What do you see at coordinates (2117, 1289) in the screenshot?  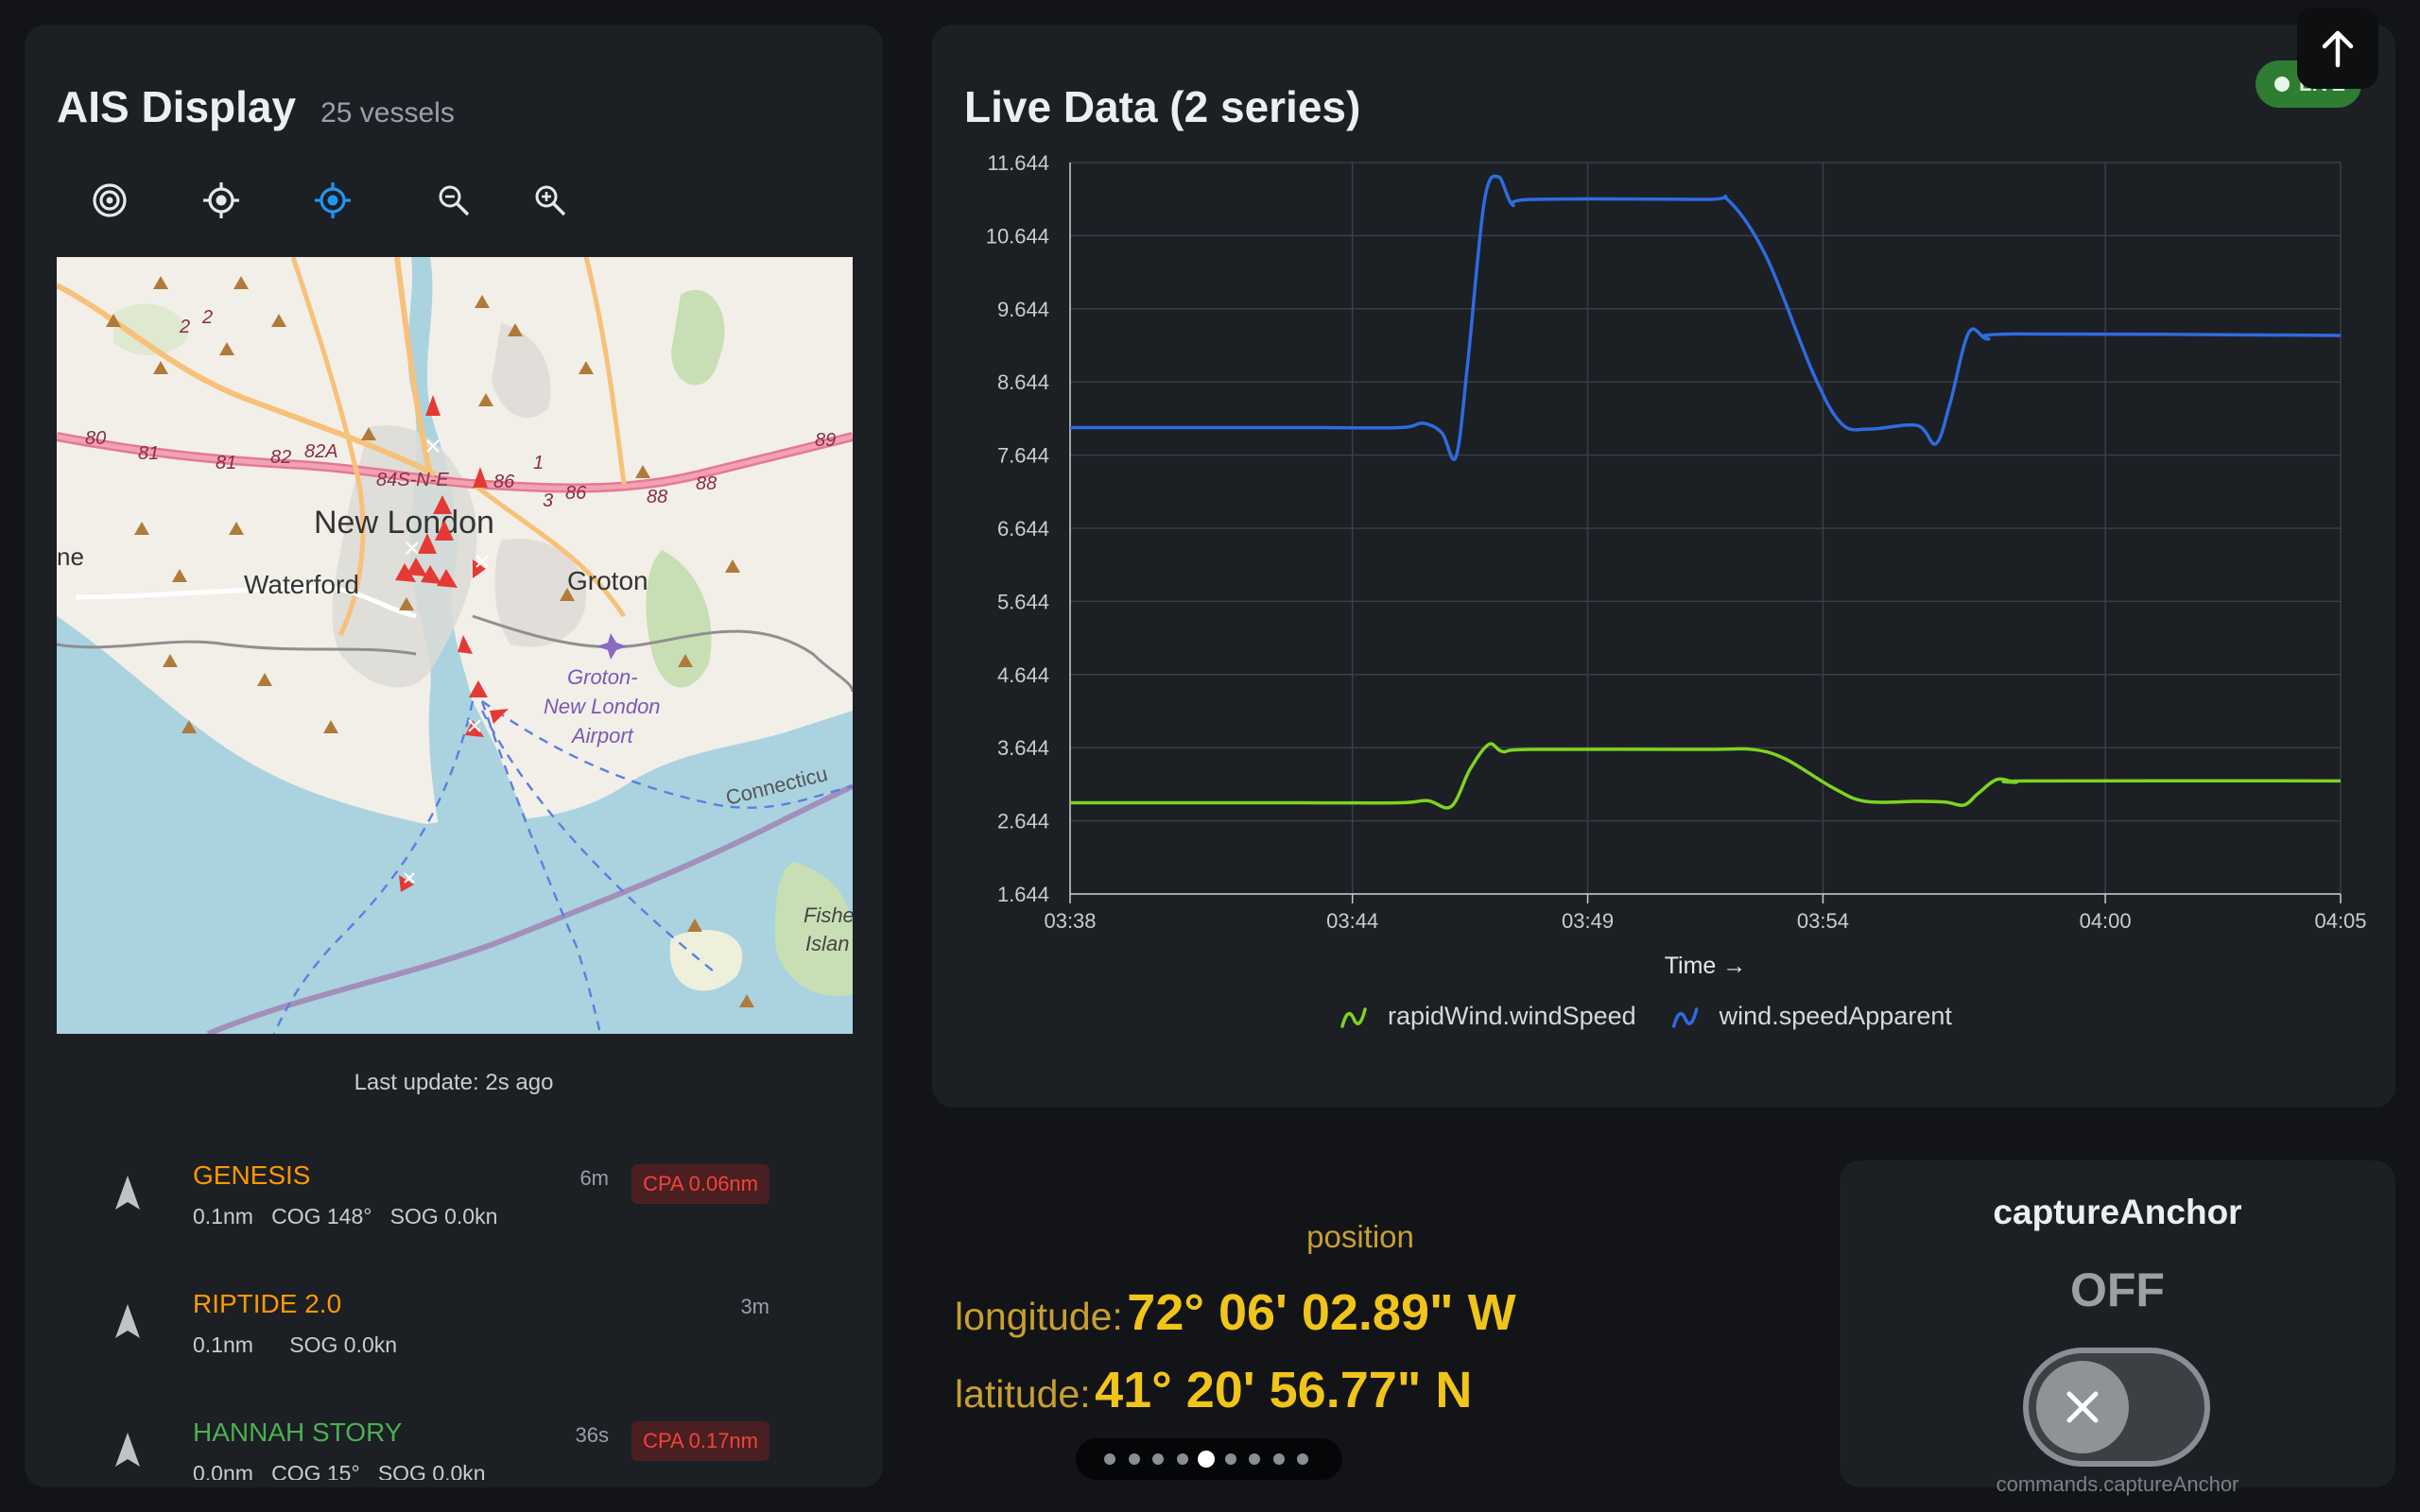 I see `anchor-state: OFF` at bounding box center [2117, 1289].